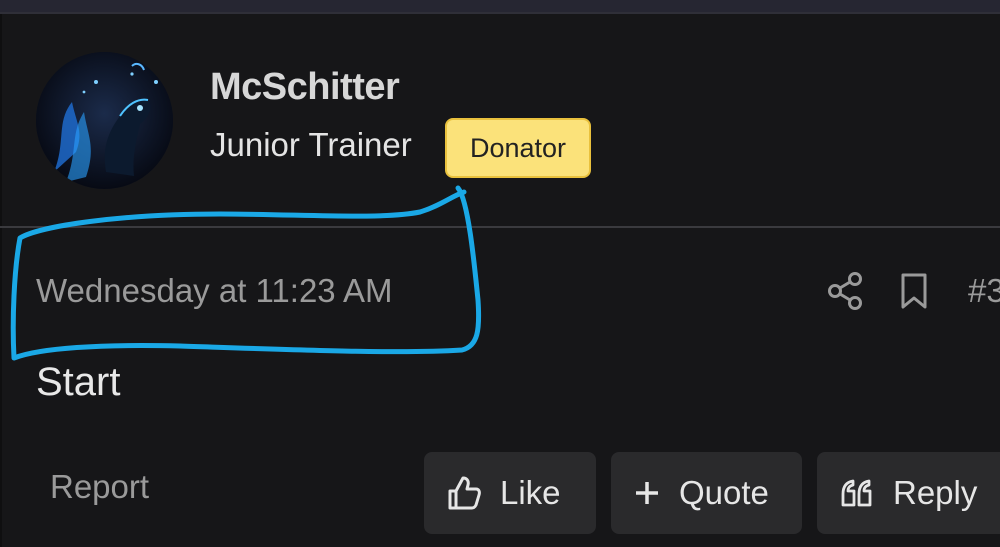 The width and height of the screenshot is (1000, 547). I want to click on reply-label: Reply, so click(935, 492).